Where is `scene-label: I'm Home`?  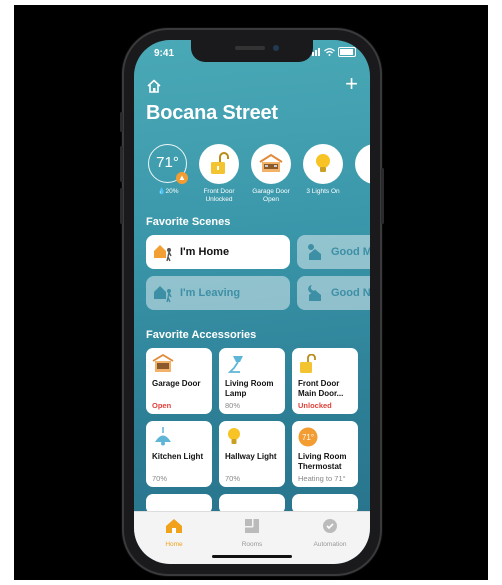
scene-label: I'm Home is located at coordinates (205, 252).